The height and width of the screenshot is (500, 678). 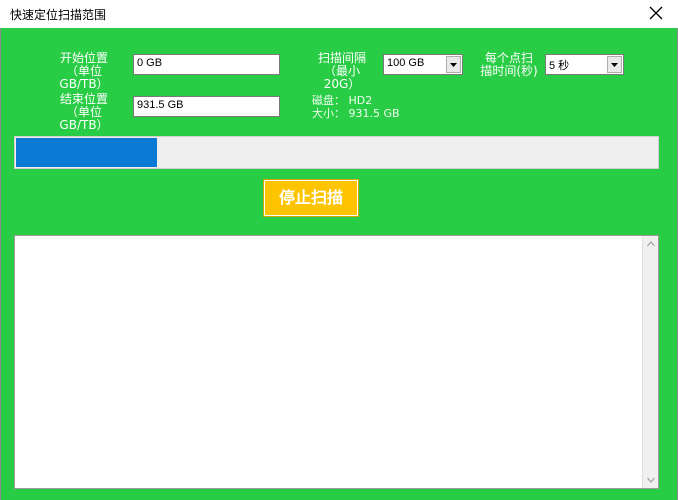 I want to click on scan-interval-select: 100 GB, so click(x=423, y=64).